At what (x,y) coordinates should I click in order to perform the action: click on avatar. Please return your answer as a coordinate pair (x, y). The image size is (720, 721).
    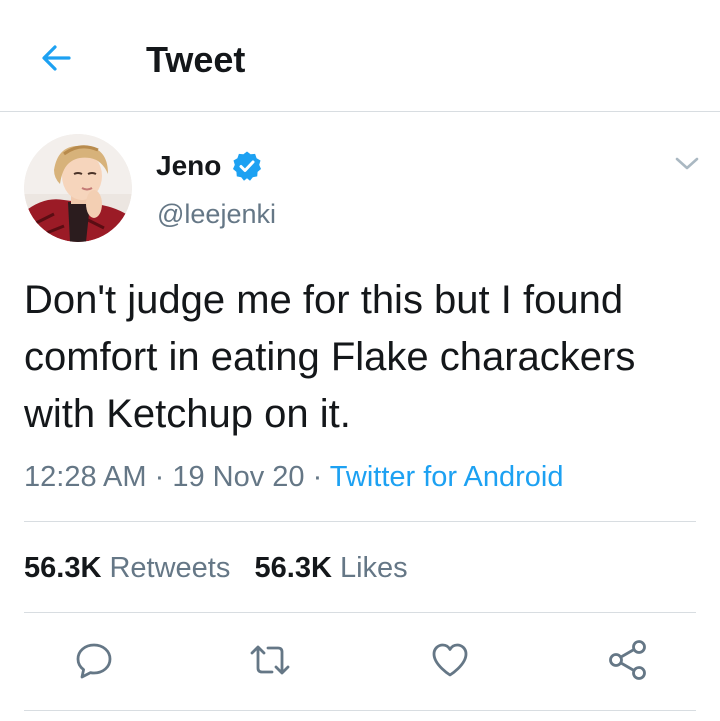
    Looking at the image, I should click on (78, 188).